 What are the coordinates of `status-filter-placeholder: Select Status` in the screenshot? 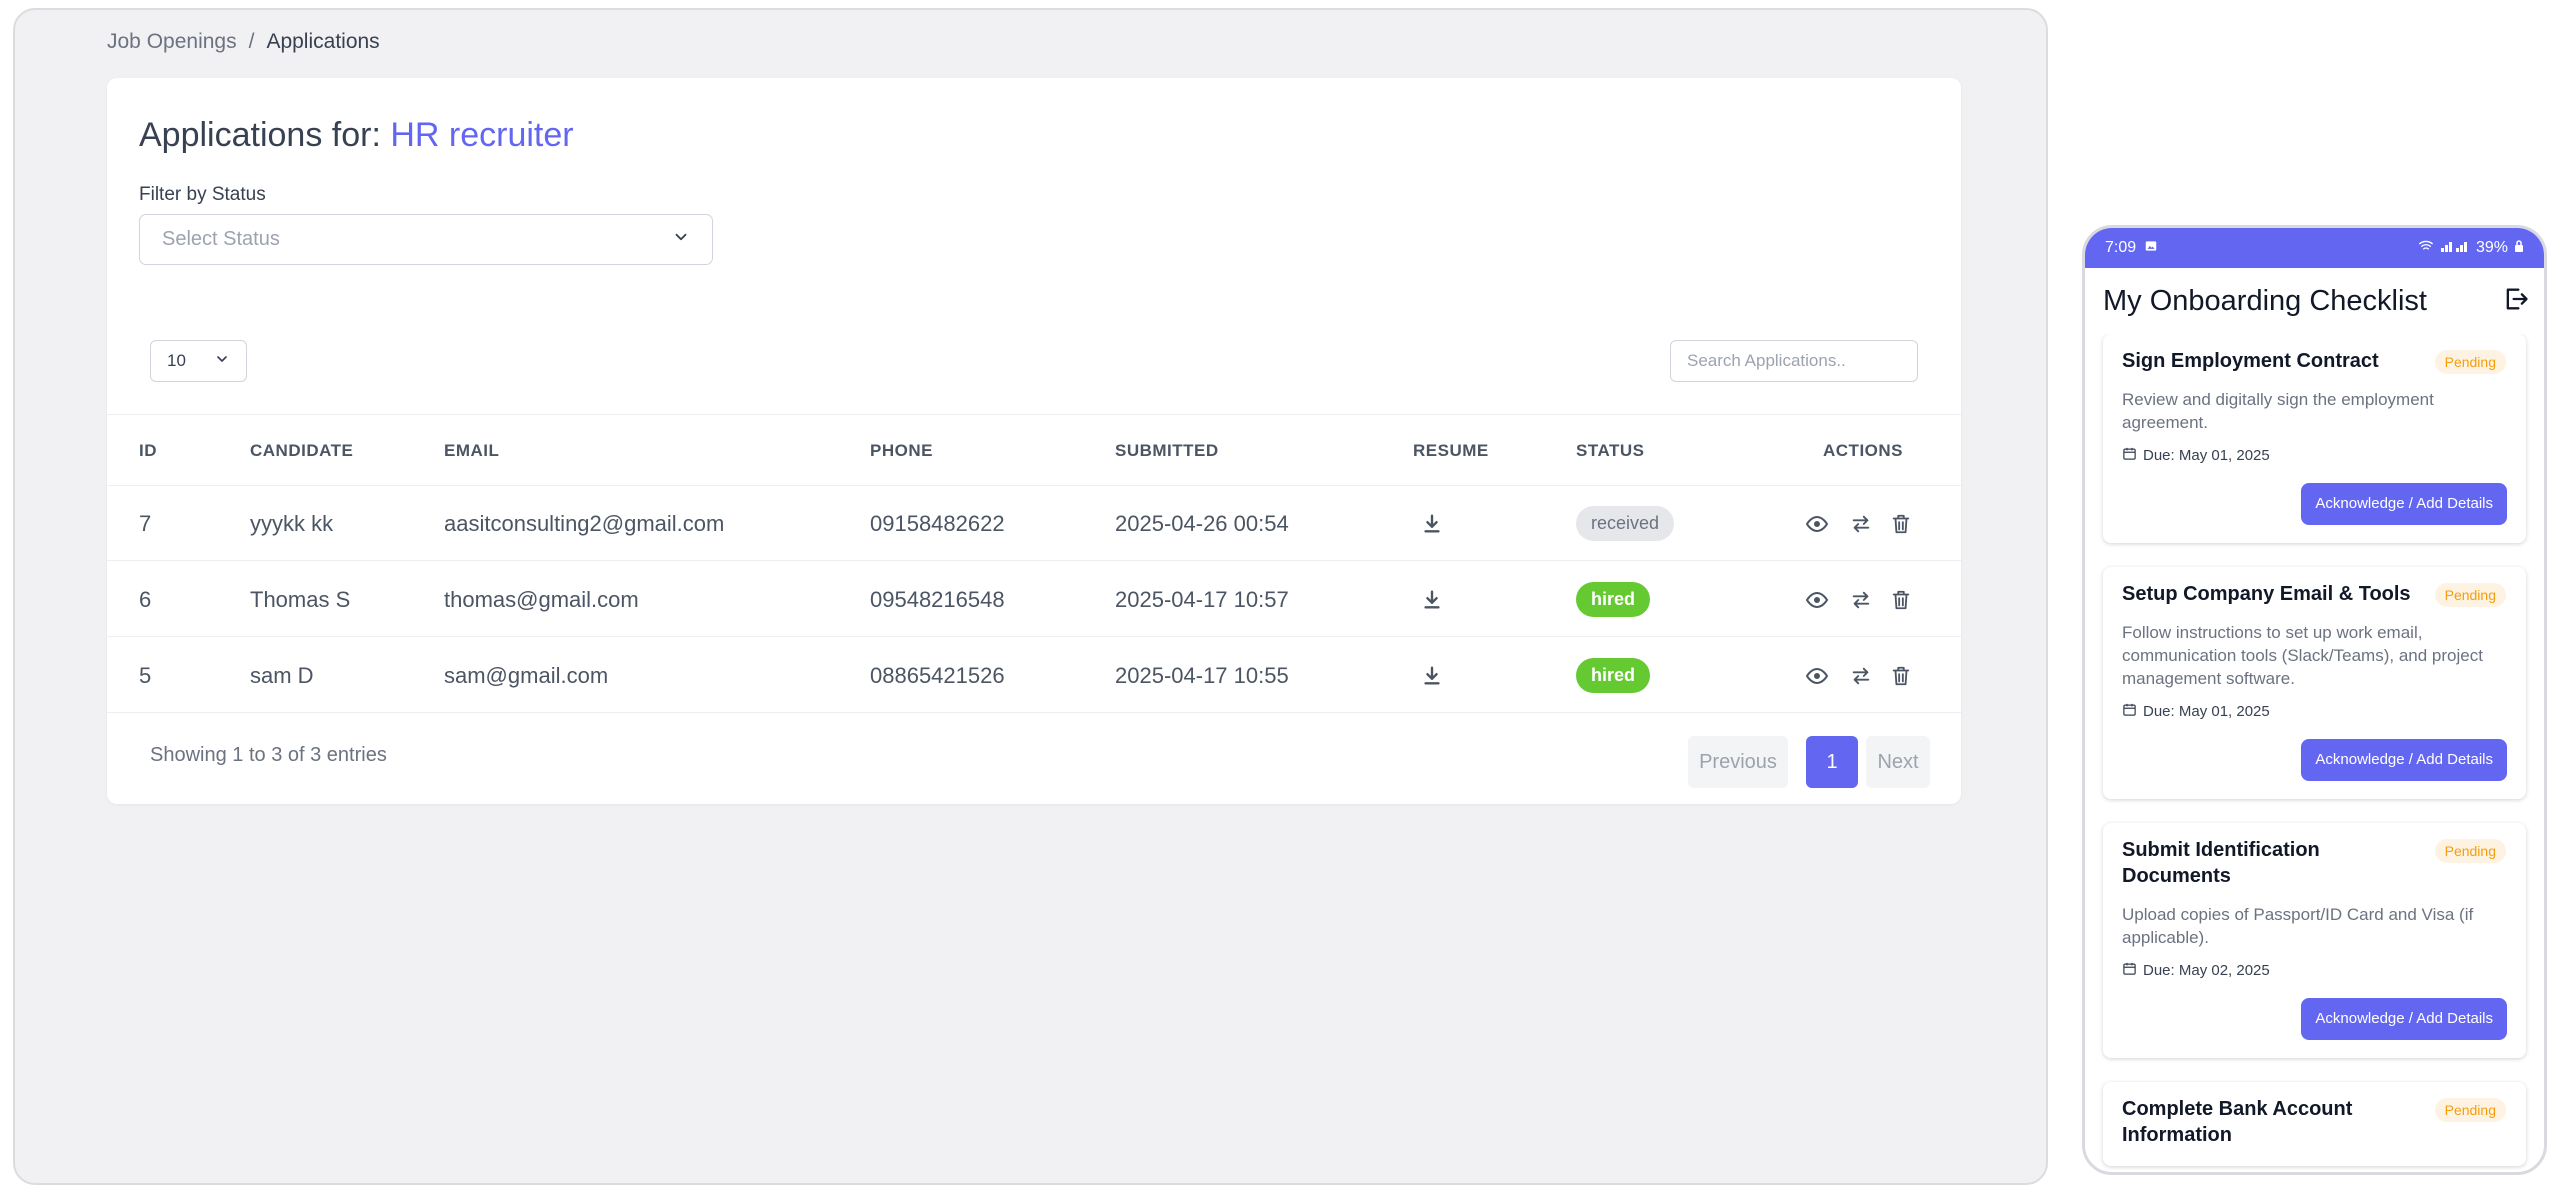 It's located at (221, 239).